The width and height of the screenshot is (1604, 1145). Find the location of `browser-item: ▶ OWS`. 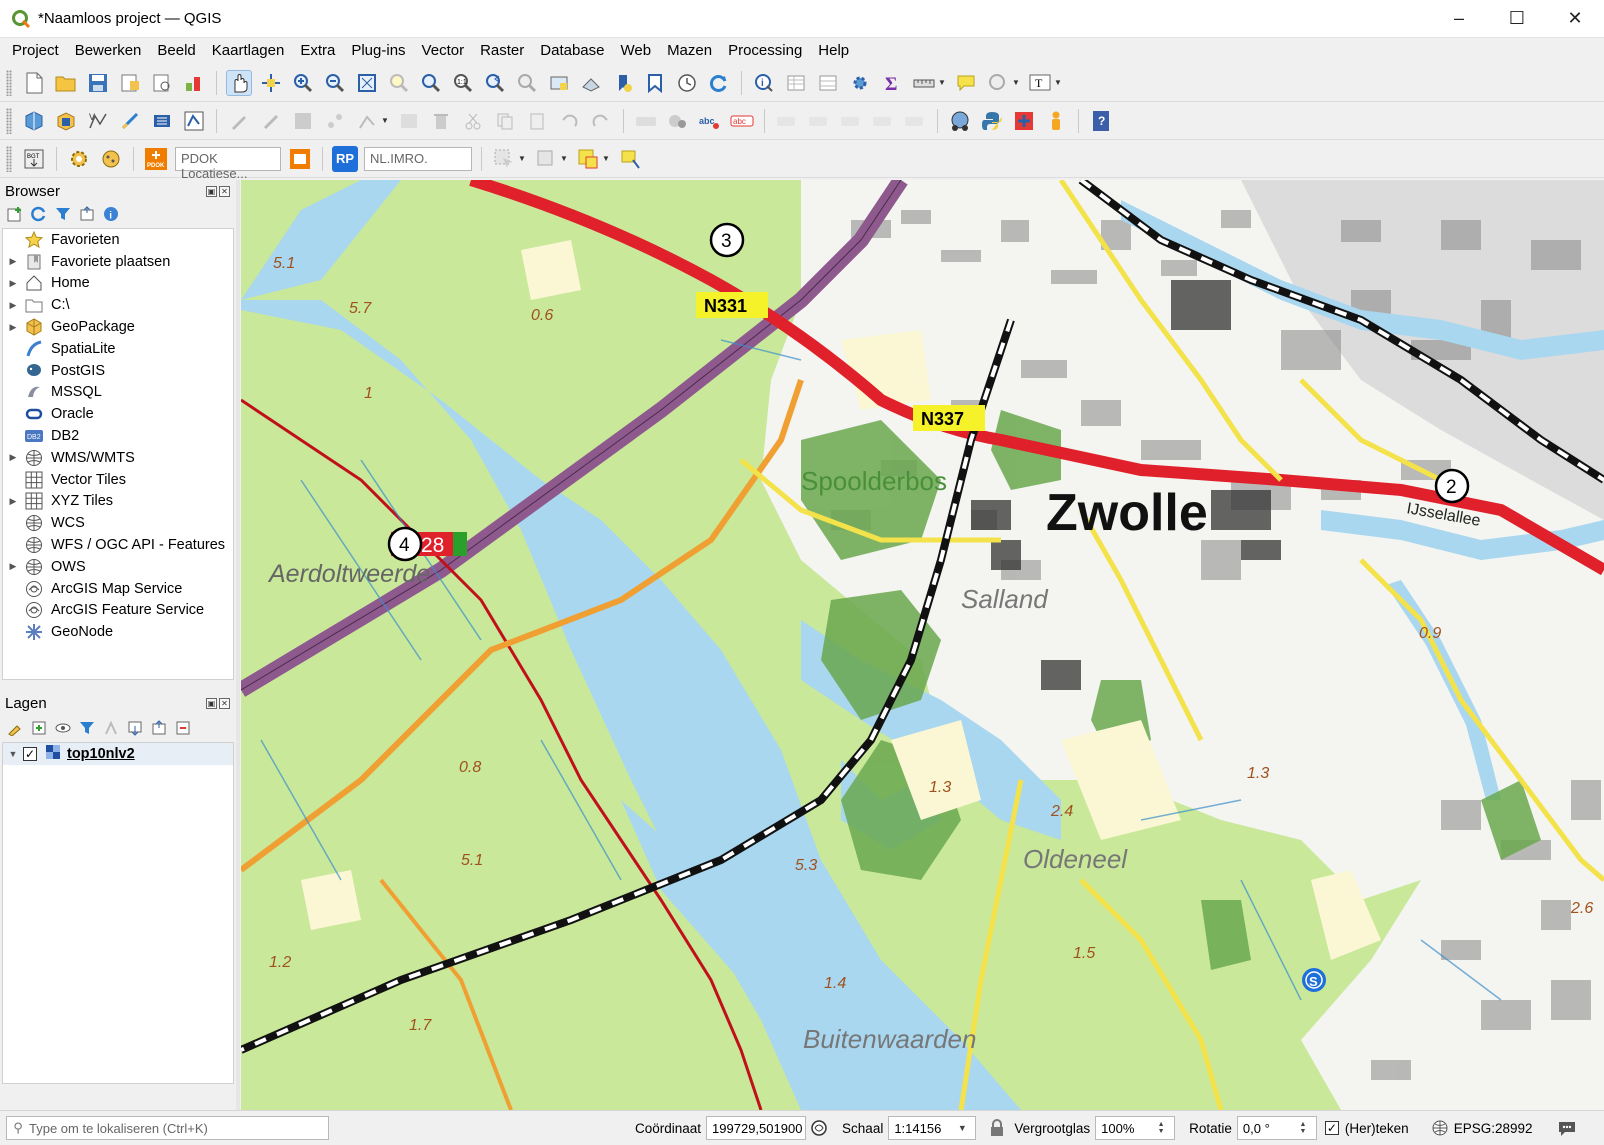

browser-item: ▶ OWS is located at coordinates (118, 567).